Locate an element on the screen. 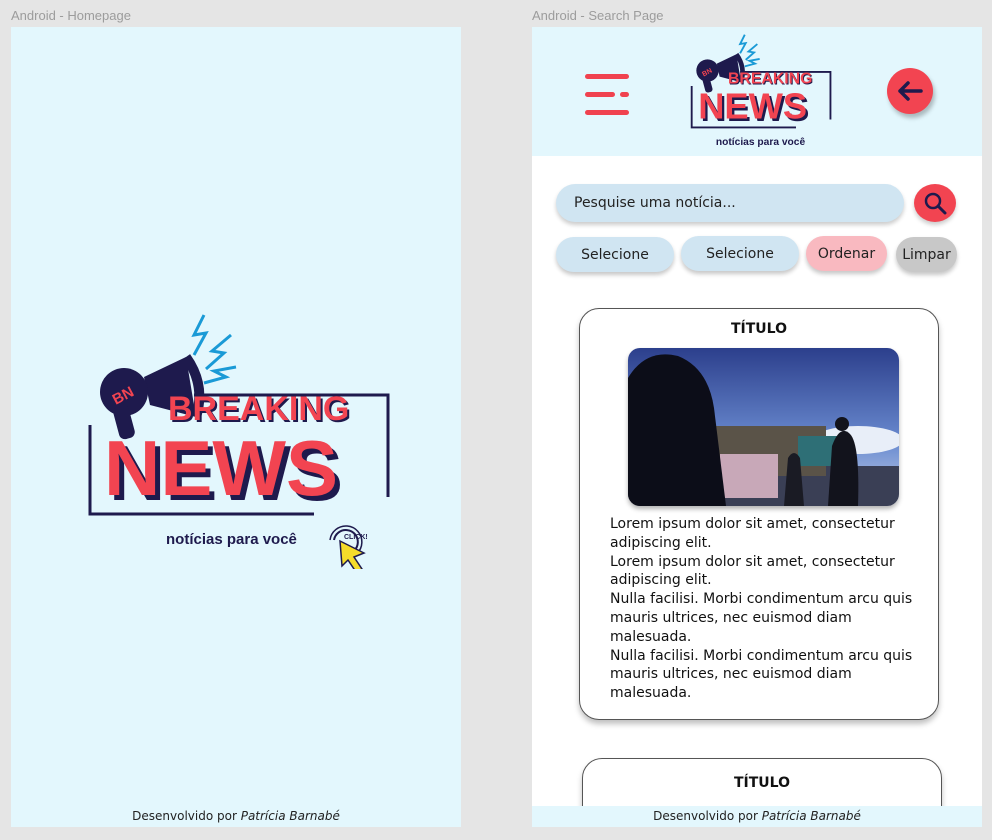 The height and width of the screenshot is (840, 992). search-input is located at coordinates (730, 203).